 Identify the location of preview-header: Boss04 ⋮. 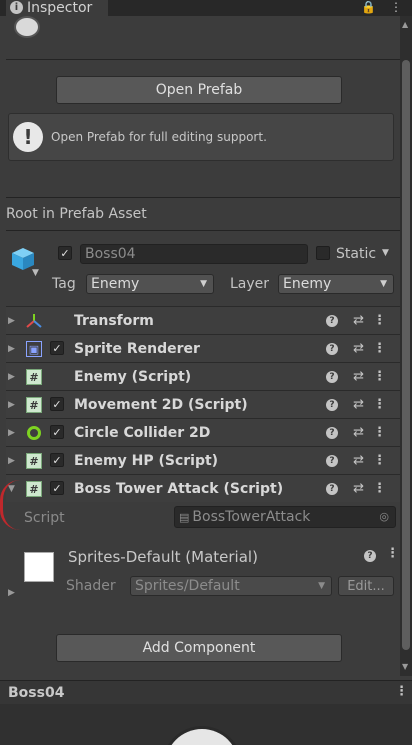
(206, 692).